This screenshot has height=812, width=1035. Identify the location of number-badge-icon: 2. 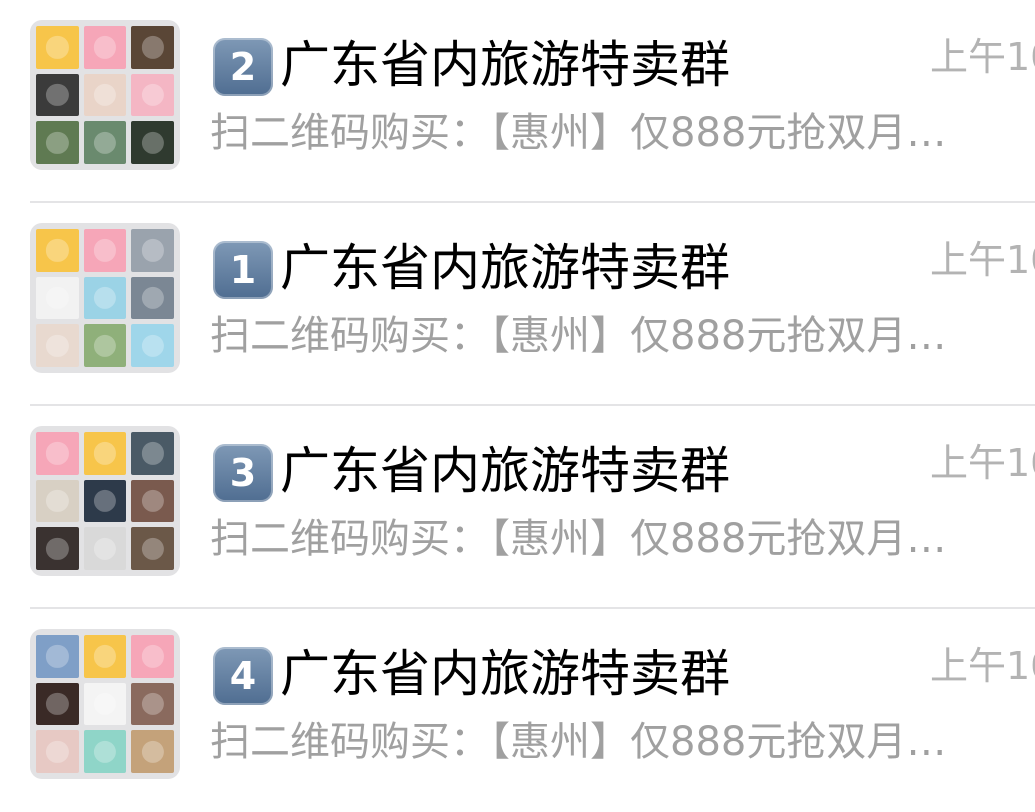
(243, 67).